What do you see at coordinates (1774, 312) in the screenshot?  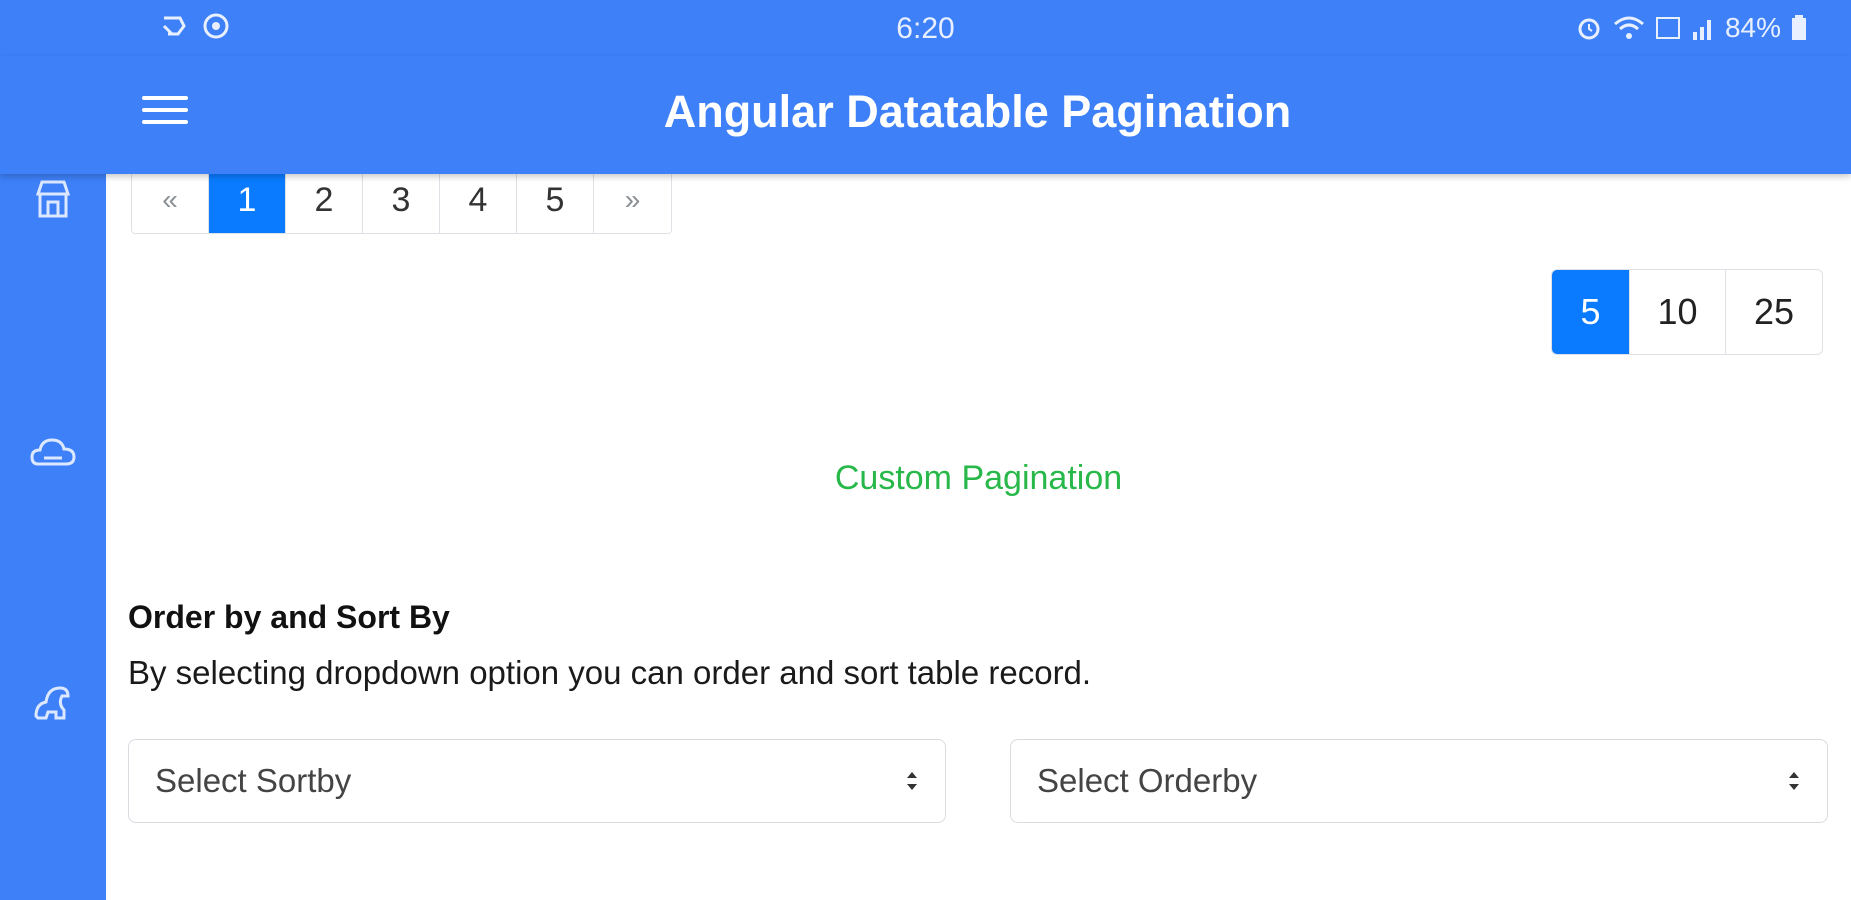 I see `page-size-25: 25` at bounding box center [1774, 312].